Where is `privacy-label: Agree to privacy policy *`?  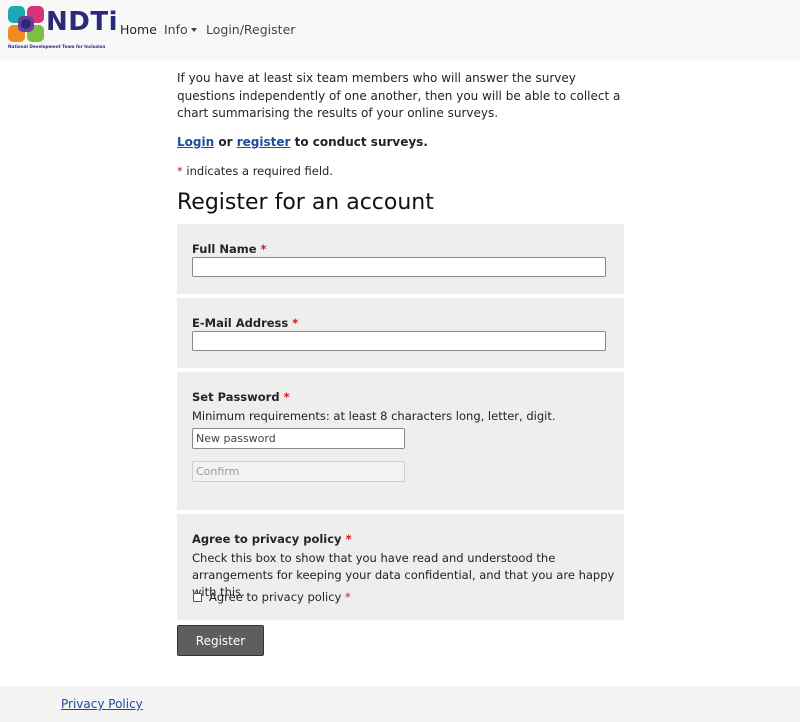 privacy-label: Agree to privacy policy * is located at coordinates (272, 539).